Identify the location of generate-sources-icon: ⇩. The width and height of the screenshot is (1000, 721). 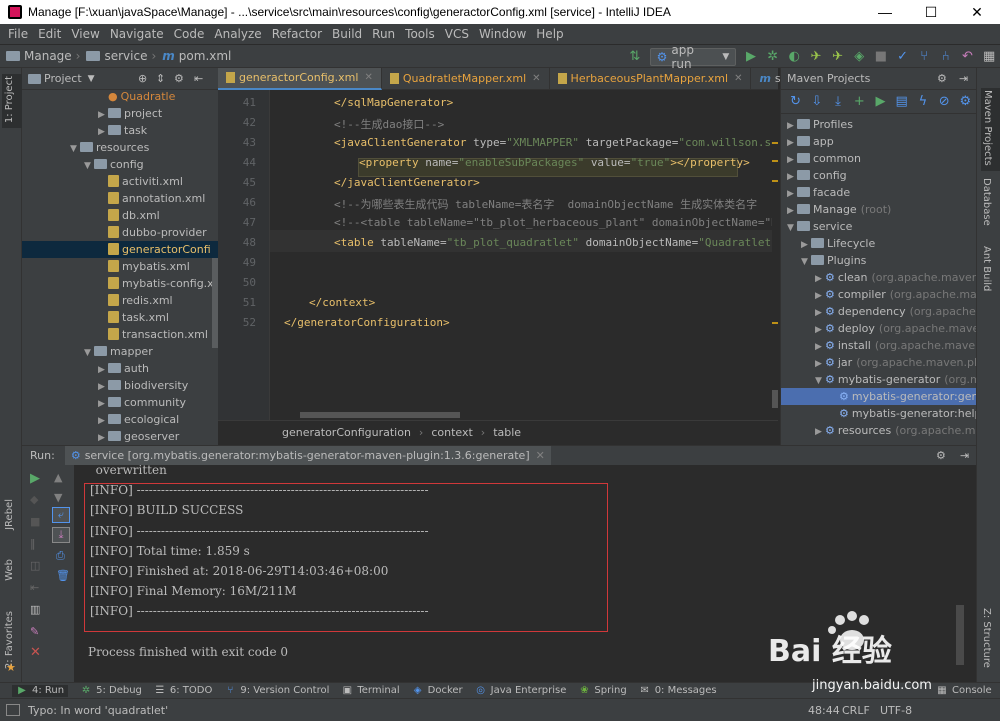
(816, 102).